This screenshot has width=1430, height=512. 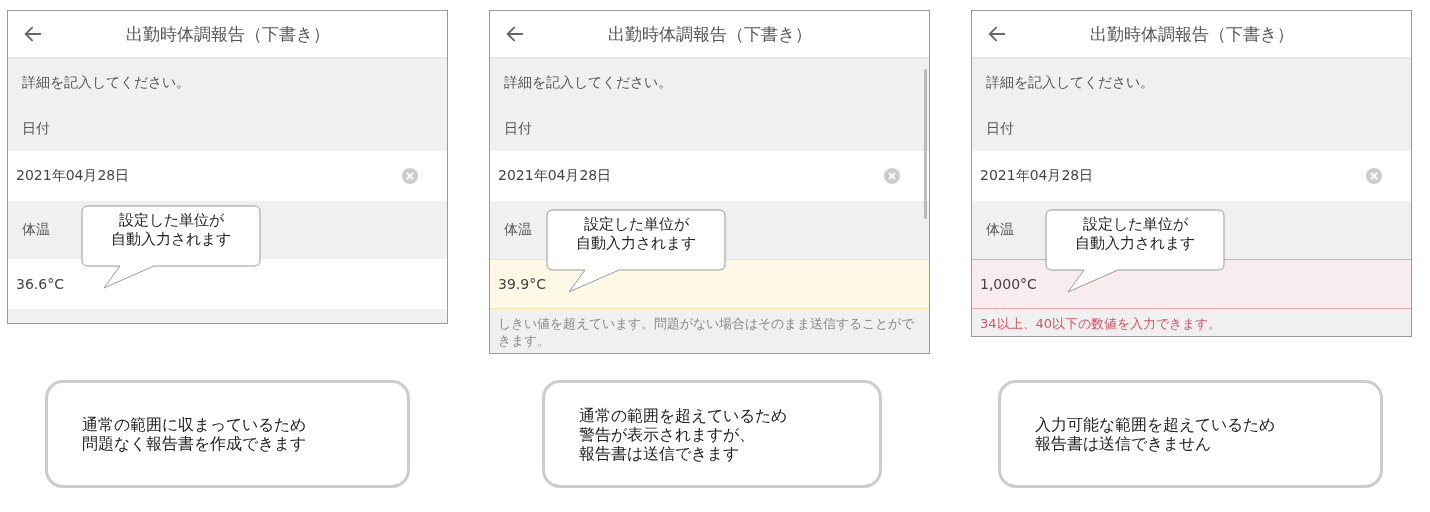 I want to click on error-message: 34以上、40以下の数値を入力できます。, so click(x=1101, y=324).